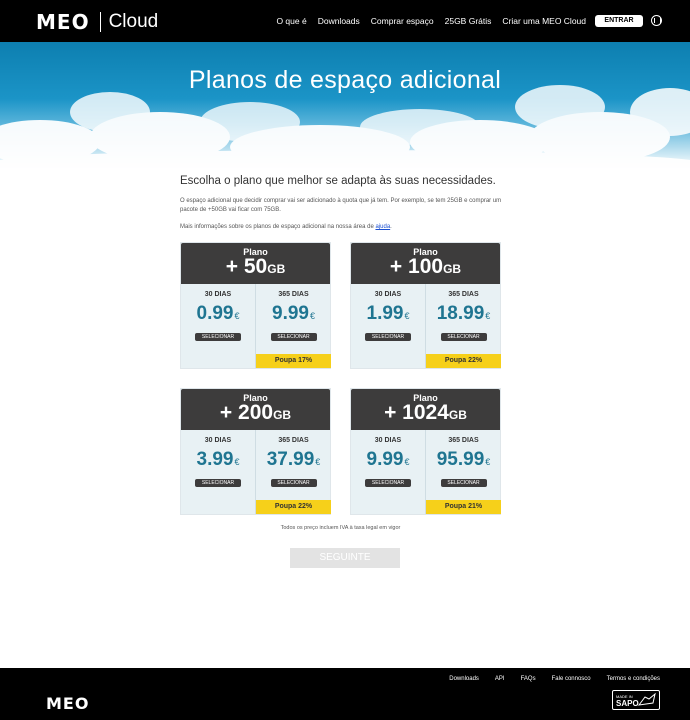 This screenshot has height=720, width=690. What do you see at coordinates (345, 558) in the screenshot?
I see `next-button: SEGUINTE` at bounding box center [345, 558].